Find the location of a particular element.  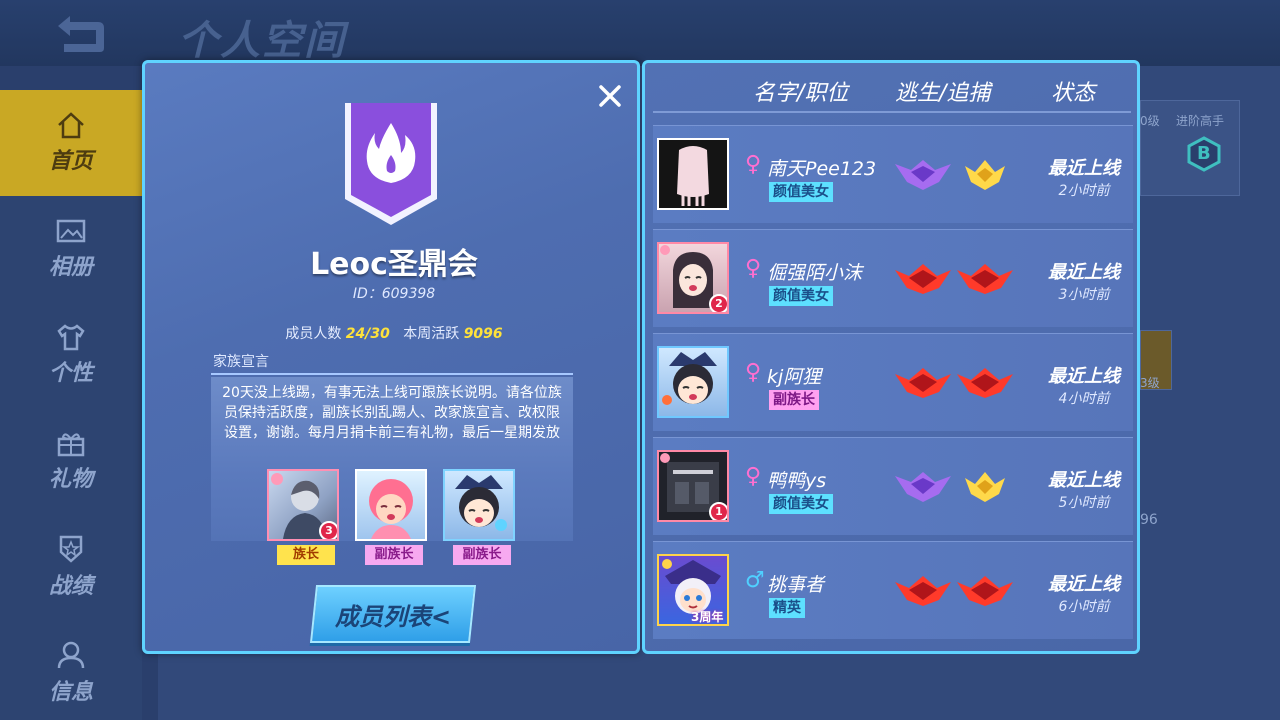

header-status: 状态 is located at coordinates (1073, 93).